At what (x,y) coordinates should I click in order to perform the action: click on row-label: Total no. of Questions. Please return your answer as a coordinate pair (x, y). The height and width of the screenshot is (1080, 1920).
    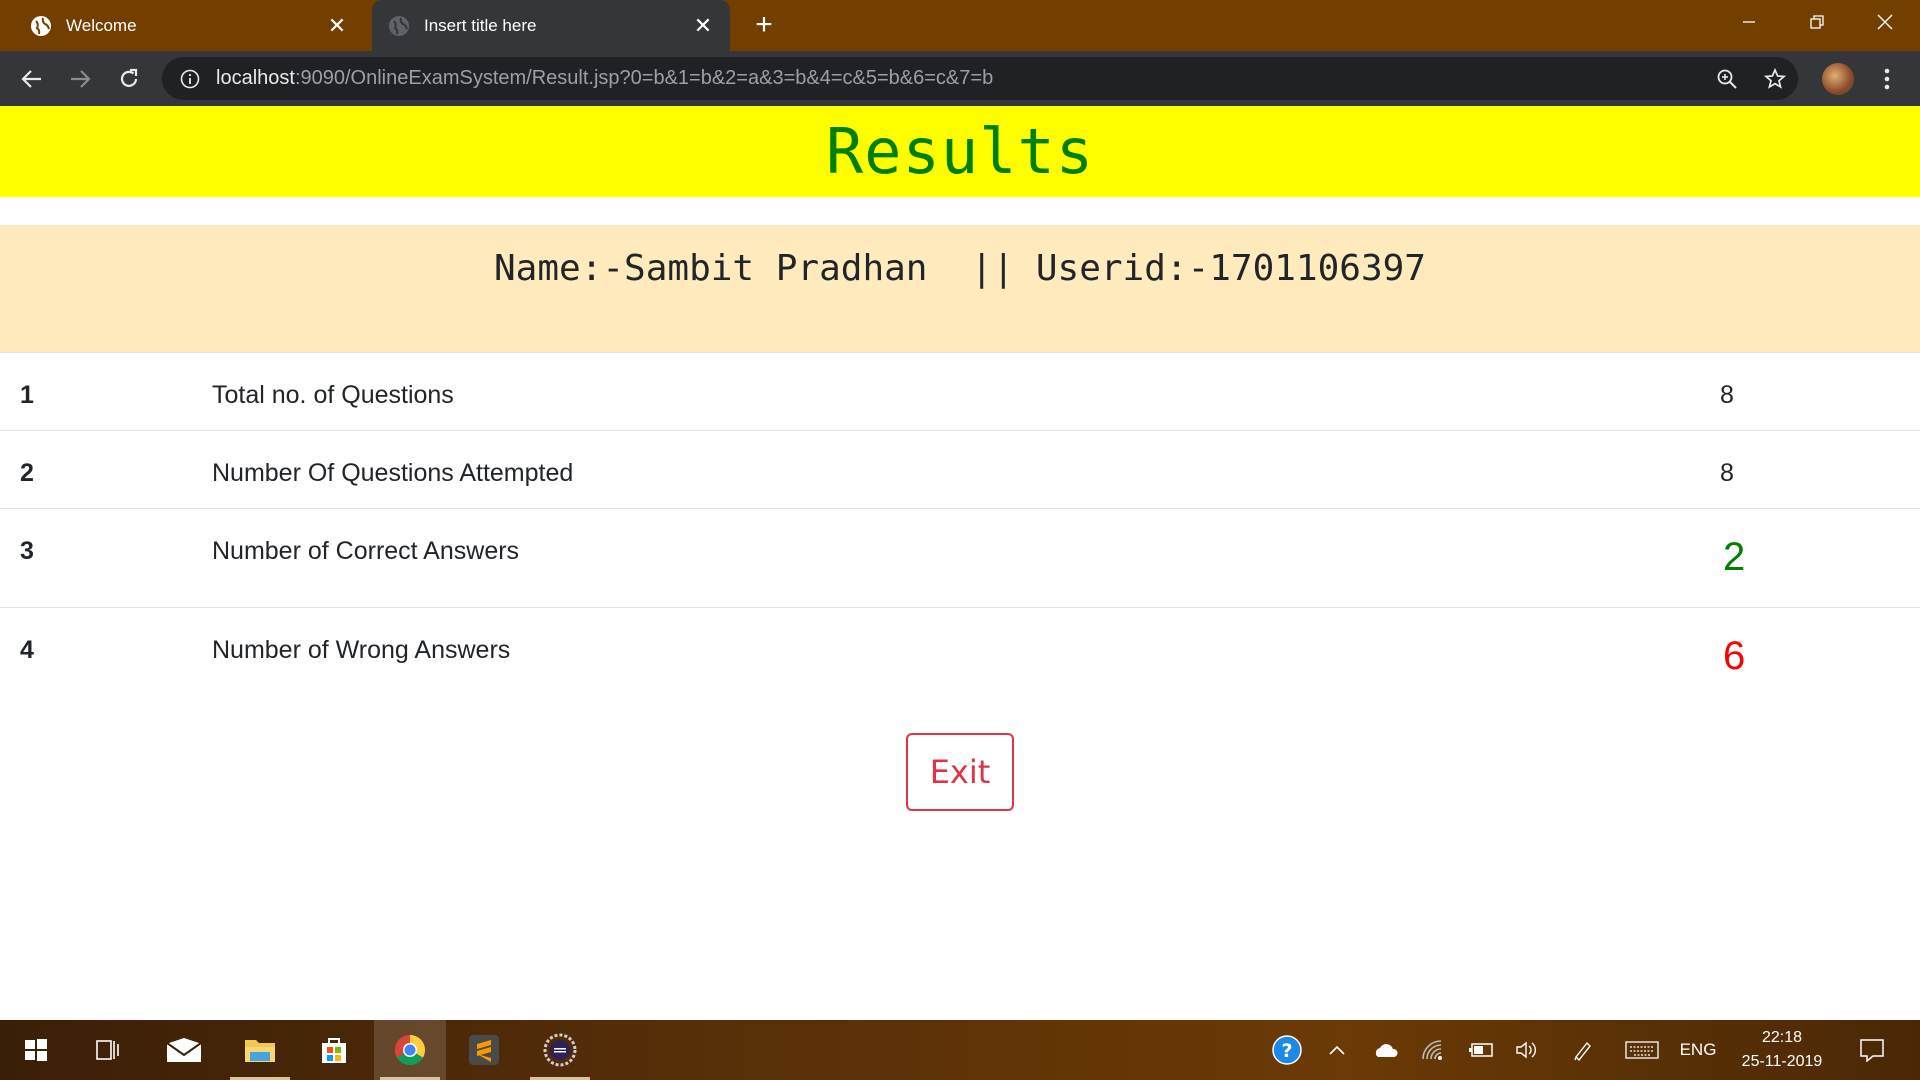
    Looking at the image, I should click on (333, 395).